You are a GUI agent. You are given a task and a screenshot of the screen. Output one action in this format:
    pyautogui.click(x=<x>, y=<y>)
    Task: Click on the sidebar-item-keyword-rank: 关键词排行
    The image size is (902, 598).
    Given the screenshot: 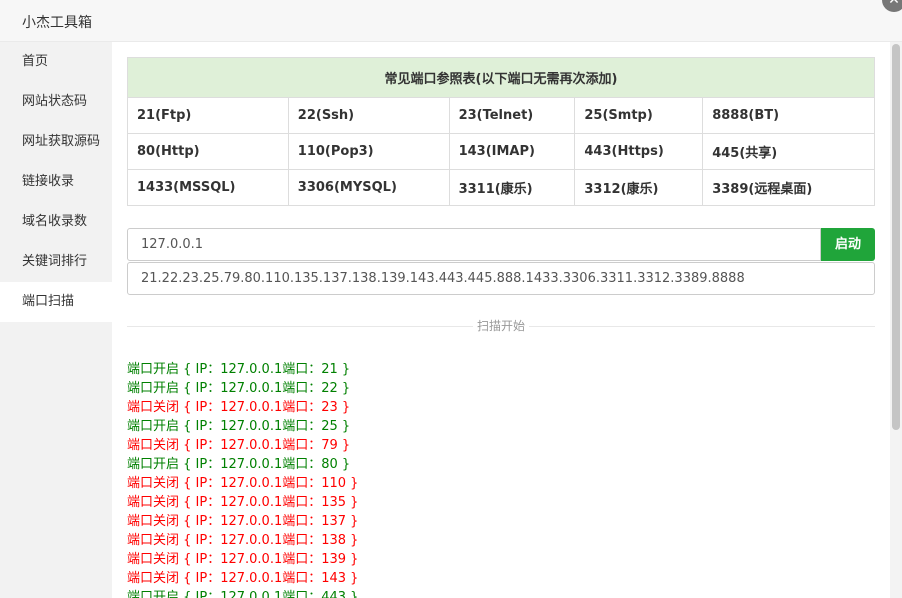 What is the action you would take?
    pyautogui.click(x=56, y=262)
    